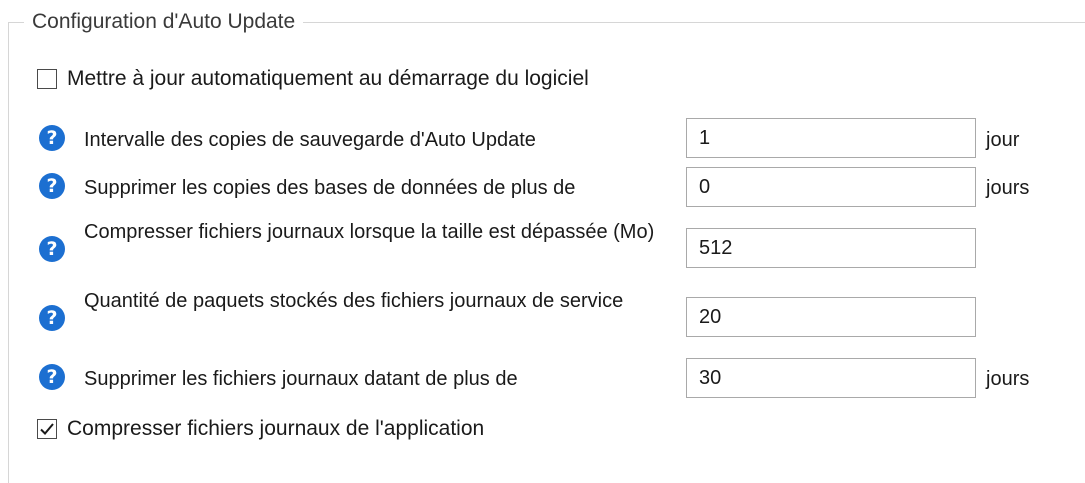  I want to click on delete-old-logs-unit: jours, so click(1008, 379).